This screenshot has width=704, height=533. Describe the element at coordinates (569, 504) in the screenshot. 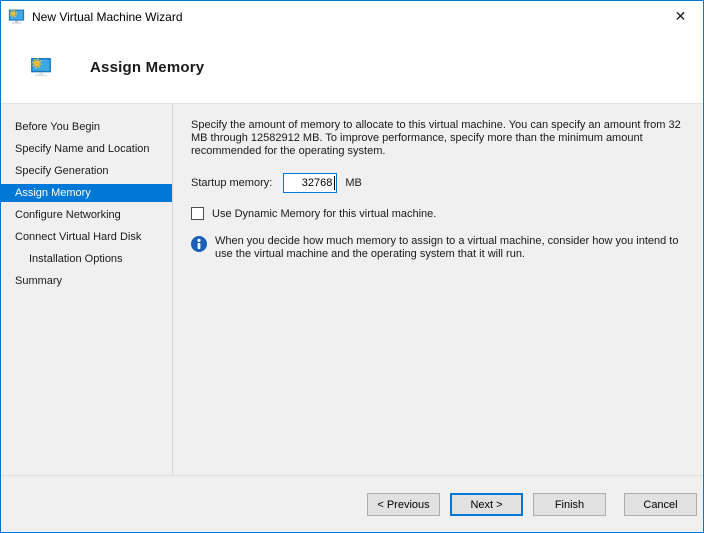

I see `finish-button: Finish` at that location.